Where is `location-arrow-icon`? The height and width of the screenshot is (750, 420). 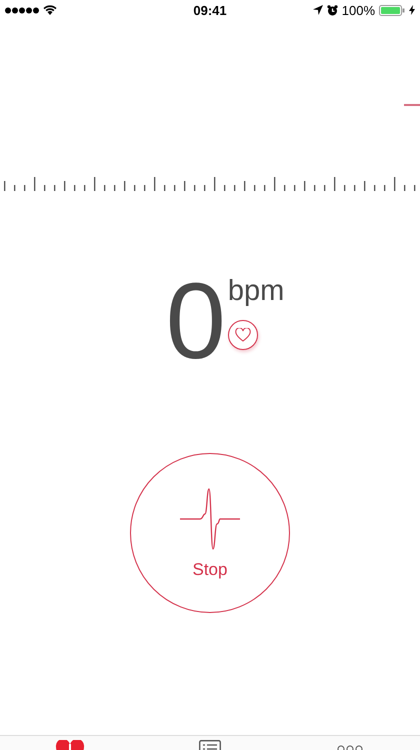 location-arrow-icon is located at coordinates (317, 10).